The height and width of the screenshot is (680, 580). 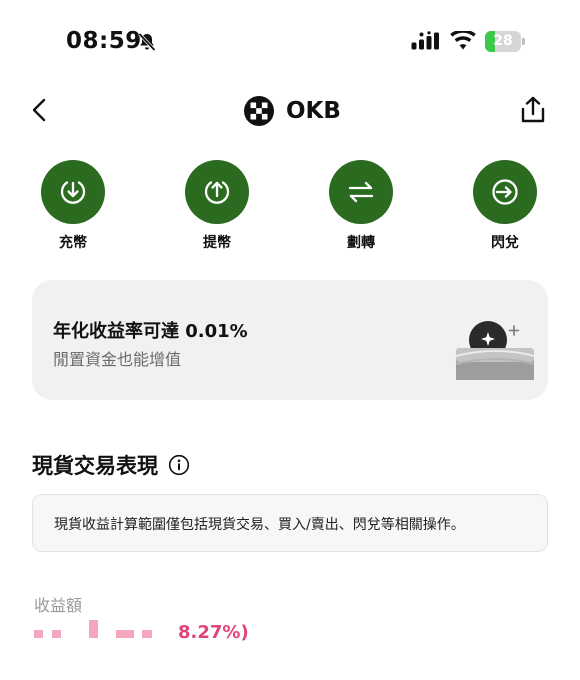 I want to click on wifi-icon, so click(x=463, y=40).